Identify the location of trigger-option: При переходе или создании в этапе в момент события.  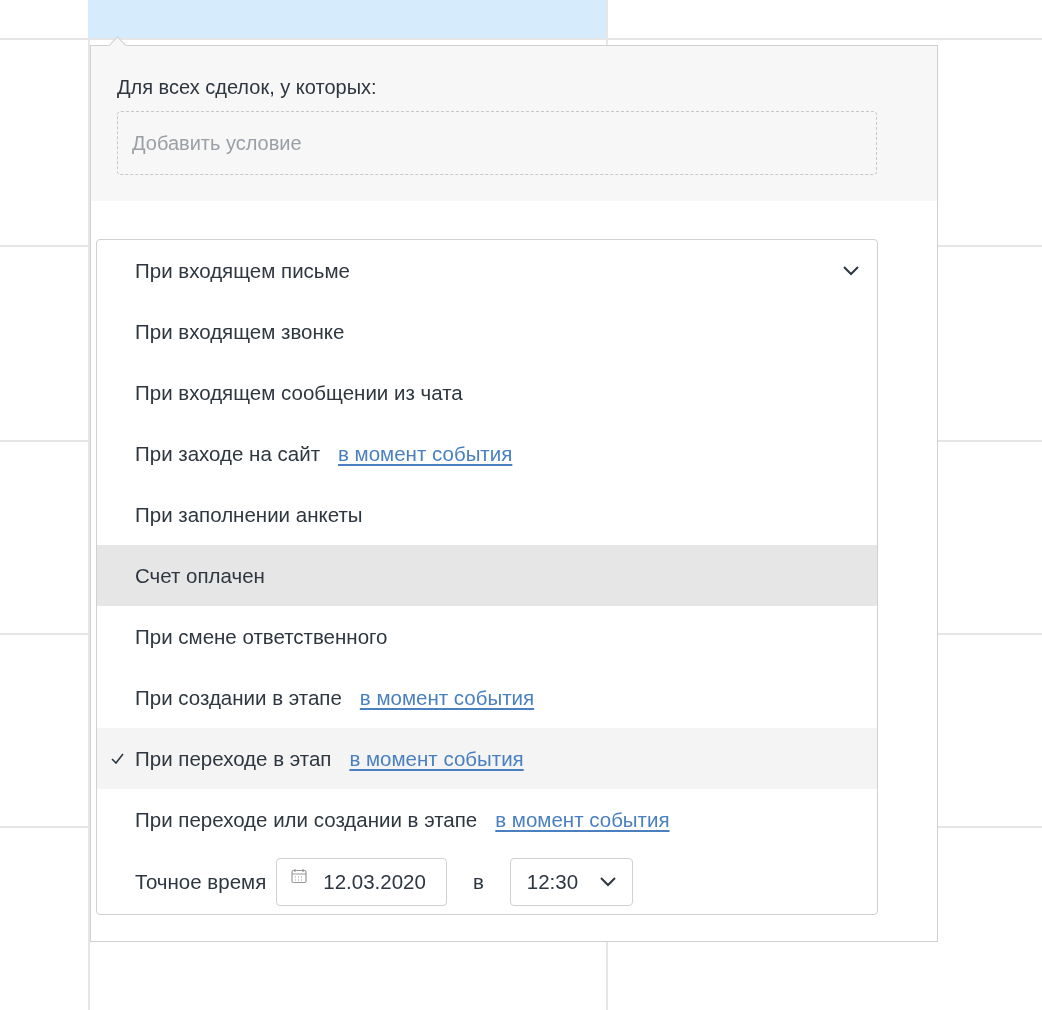
(487, 819).